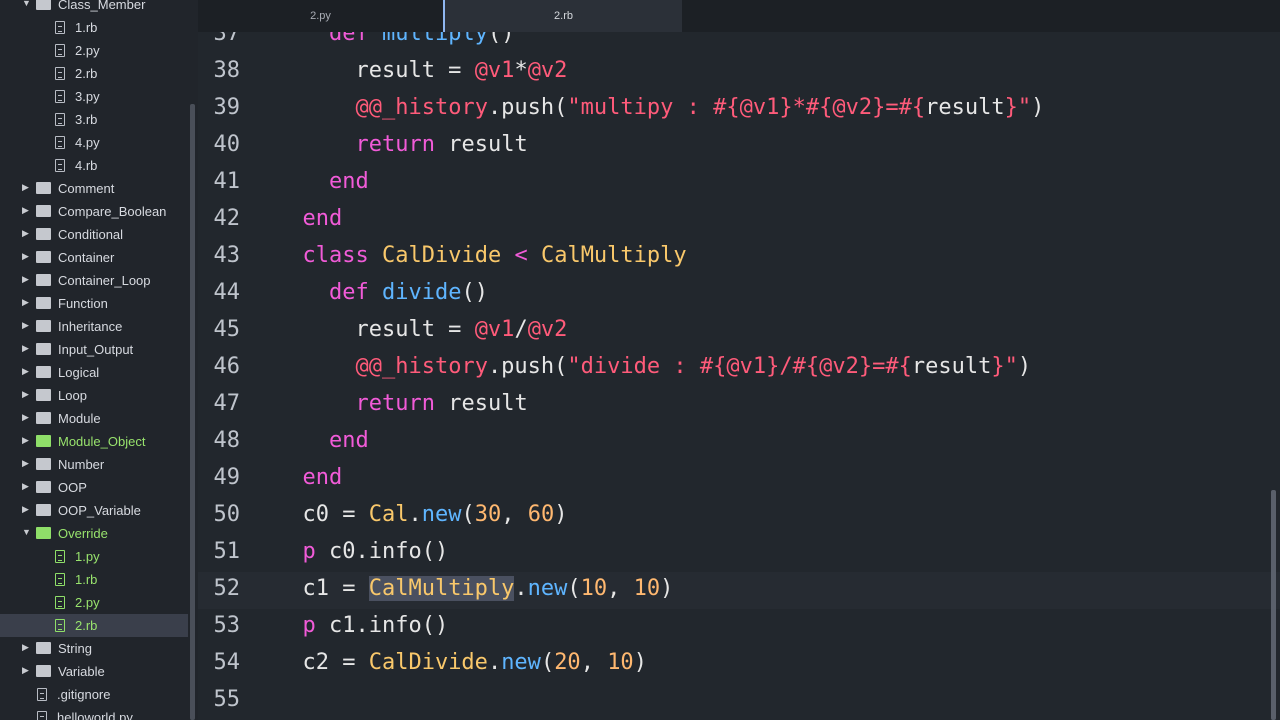  Describe the element at coordinates (422, 70) in the screenshot. I see `code-text: result = @v1*@v2` at that location.